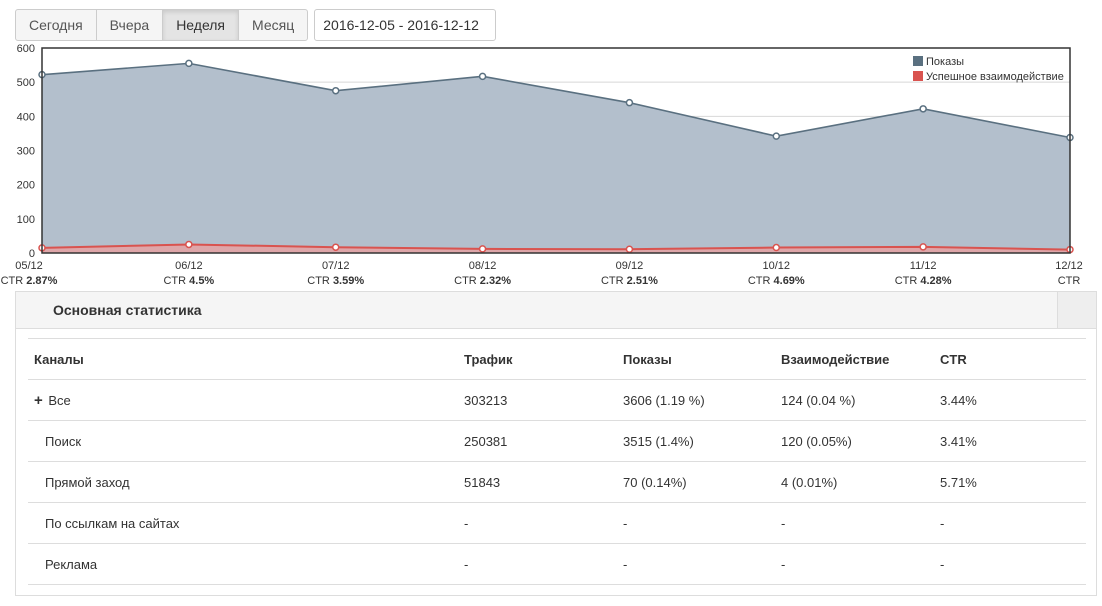 The width and height of the screenshot is (1102, 606). I want to click on ctr-value: 4.69%, so click(789, 281).